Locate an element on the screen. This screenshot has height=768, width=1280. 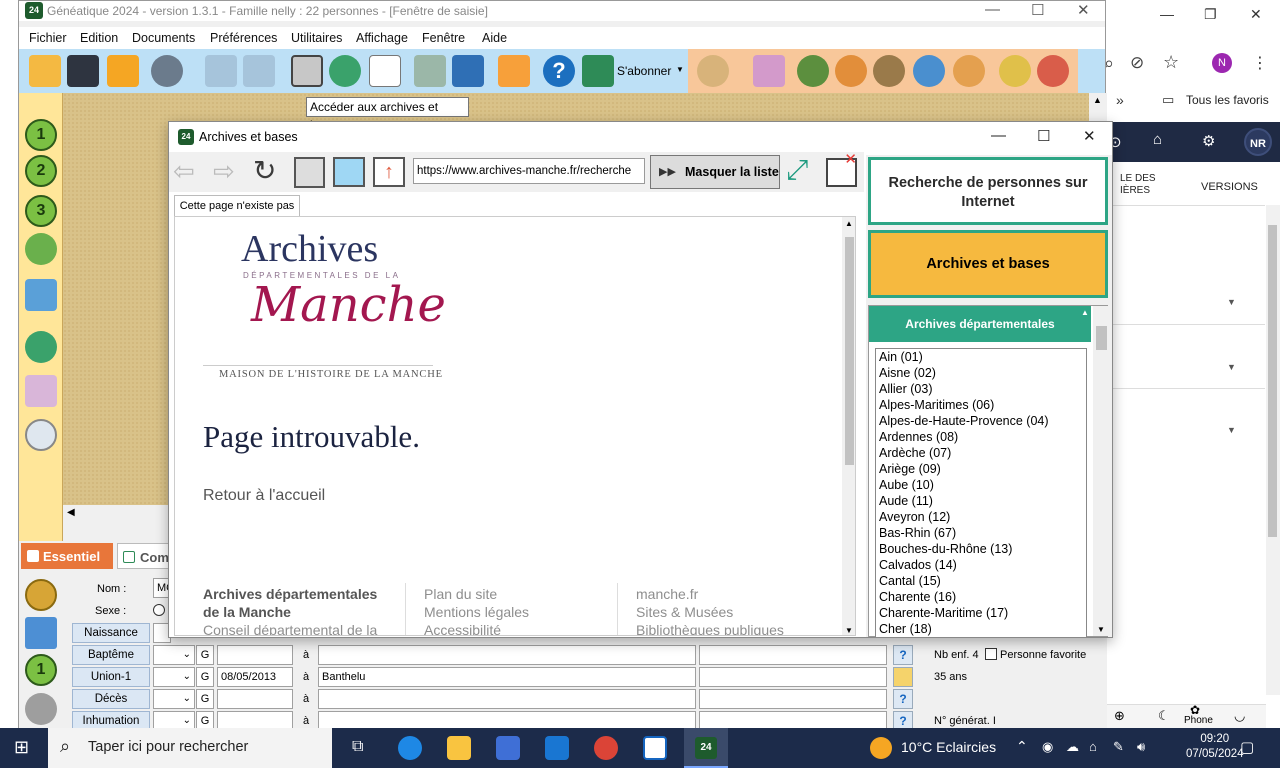
scroll-thumb is located at coordinates (1101, 338).